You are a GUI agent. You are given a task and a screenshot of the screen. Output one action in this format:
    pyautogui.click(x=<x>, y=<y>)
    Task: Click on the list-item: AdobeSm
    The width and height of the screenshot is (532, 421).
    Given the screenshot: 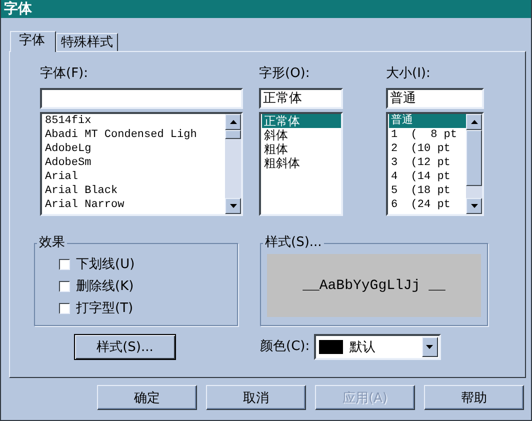 What is the action you would take?
    pyautogui.click(x=134, y=163)
    